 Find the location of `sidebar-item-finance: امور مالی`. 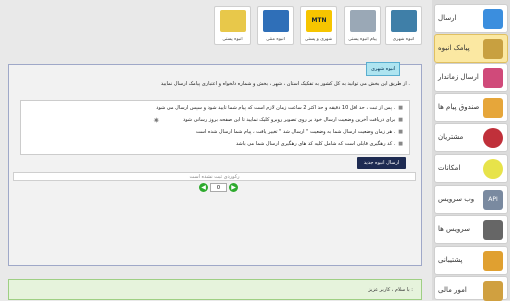

sidebar-item-finance: امور مالی is located at coordinates (471, 288).